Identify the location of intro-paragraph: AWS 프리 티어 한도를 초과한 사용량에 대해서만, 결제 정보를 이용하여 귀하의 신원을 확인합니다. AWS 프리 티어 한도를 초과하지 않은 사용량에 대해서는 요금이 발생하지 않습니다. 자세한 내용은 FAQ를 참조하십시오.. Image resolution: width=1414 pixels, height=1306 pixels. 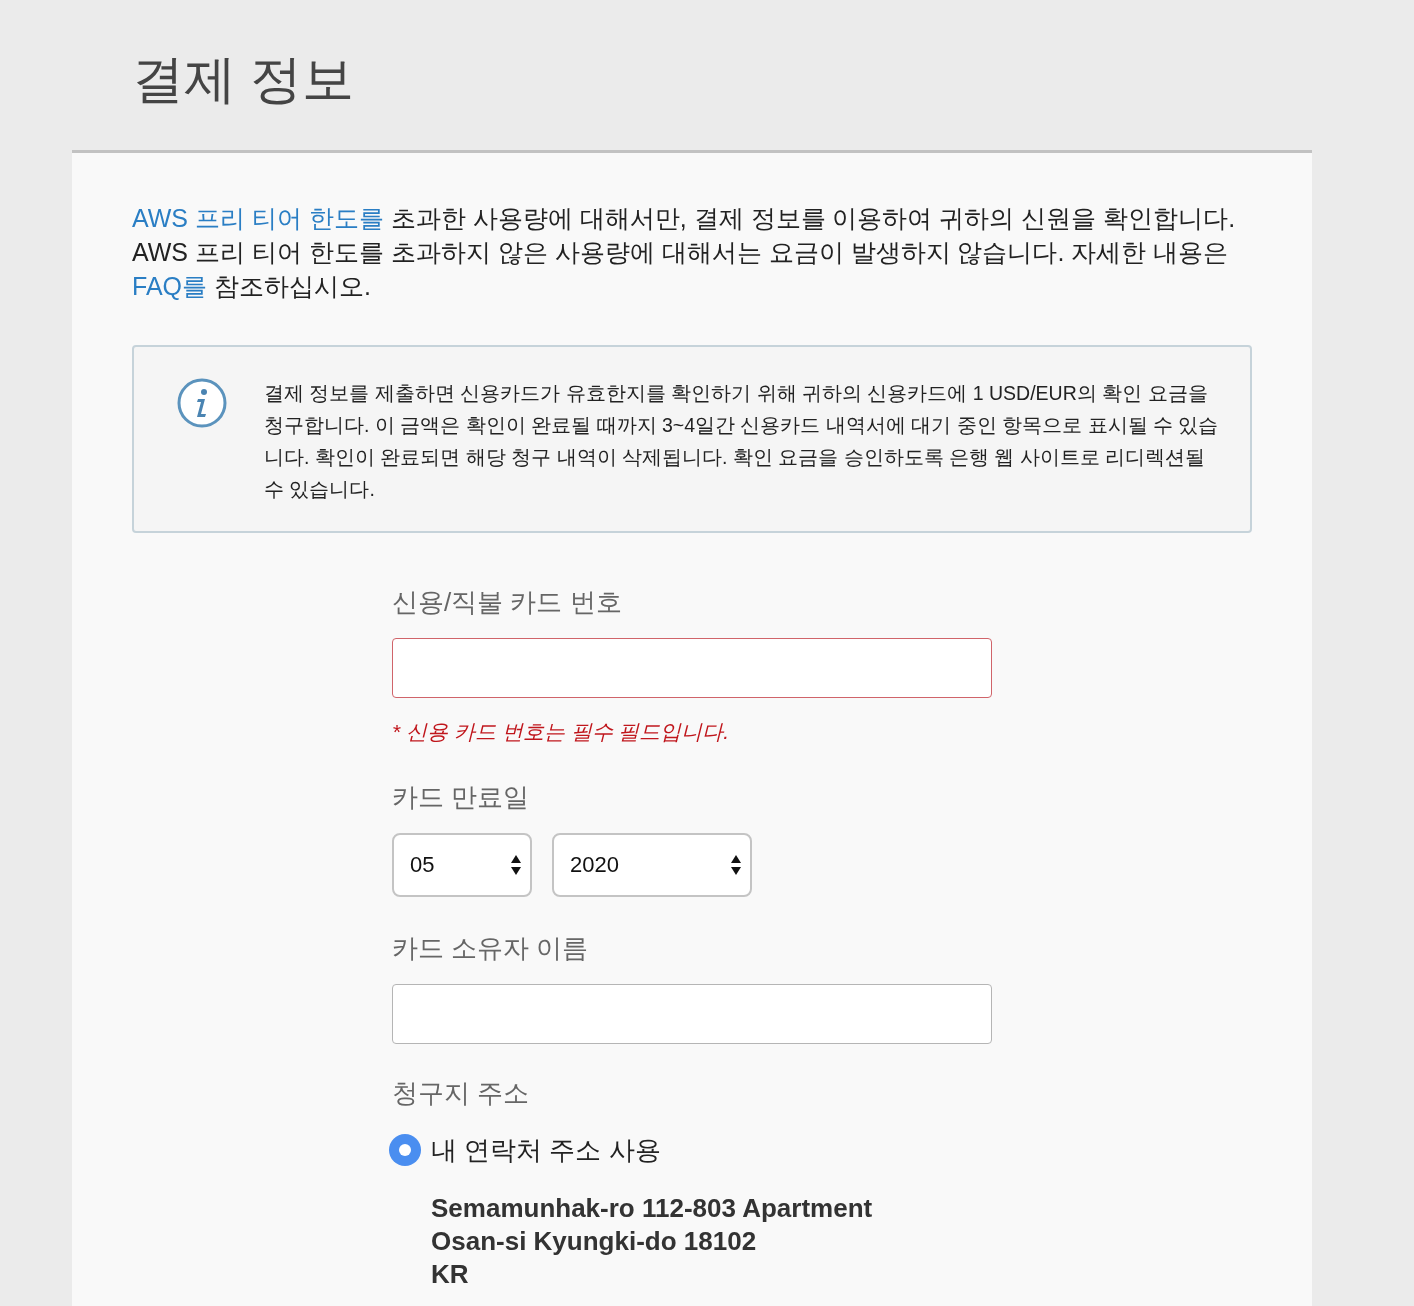
(684, 252).